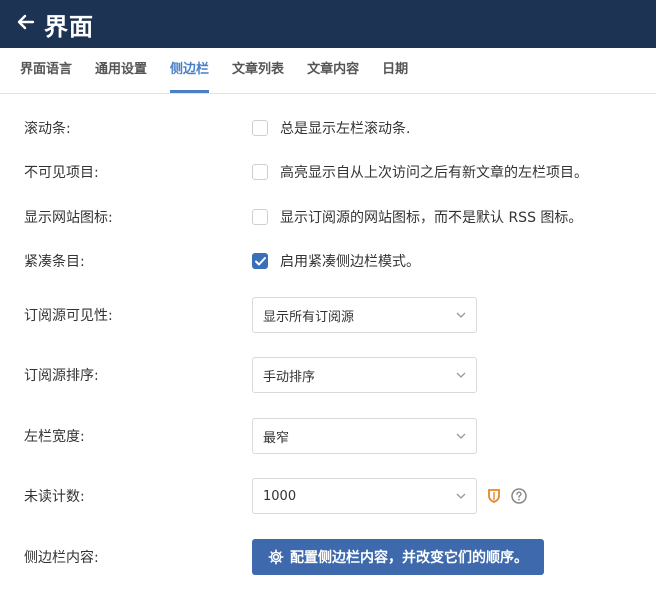  I want to click on setting-row-compact: 紧凑条目: 启用紧凑侧边栏模式。, so click(328, 261).